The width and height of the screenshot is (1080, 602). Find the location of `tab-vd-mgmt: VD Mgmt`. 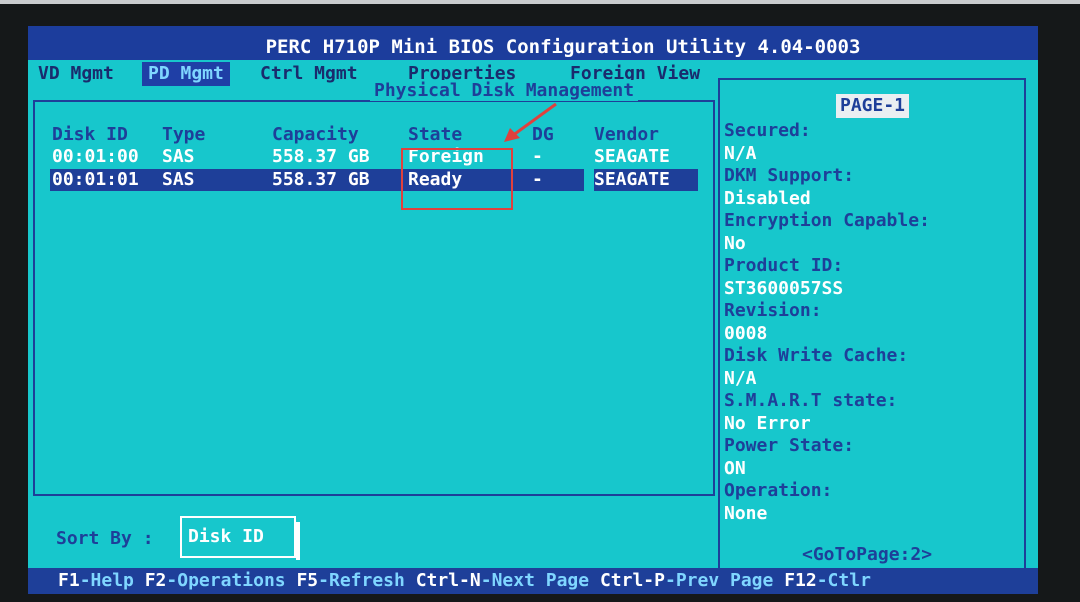

tab-vd-mgmt: VD Mgmt is located at coordinates (76, 74).